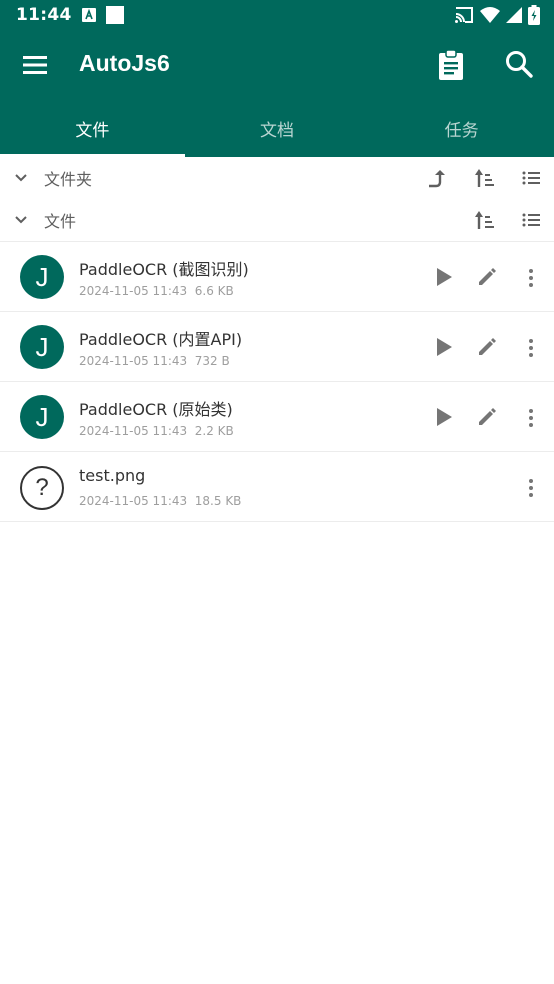 Image resolution: width=554 pixels, height=984 pixels. Describe the element at coordinates (490, 17) in the screenshot. I see `wifi-icon` at that location.